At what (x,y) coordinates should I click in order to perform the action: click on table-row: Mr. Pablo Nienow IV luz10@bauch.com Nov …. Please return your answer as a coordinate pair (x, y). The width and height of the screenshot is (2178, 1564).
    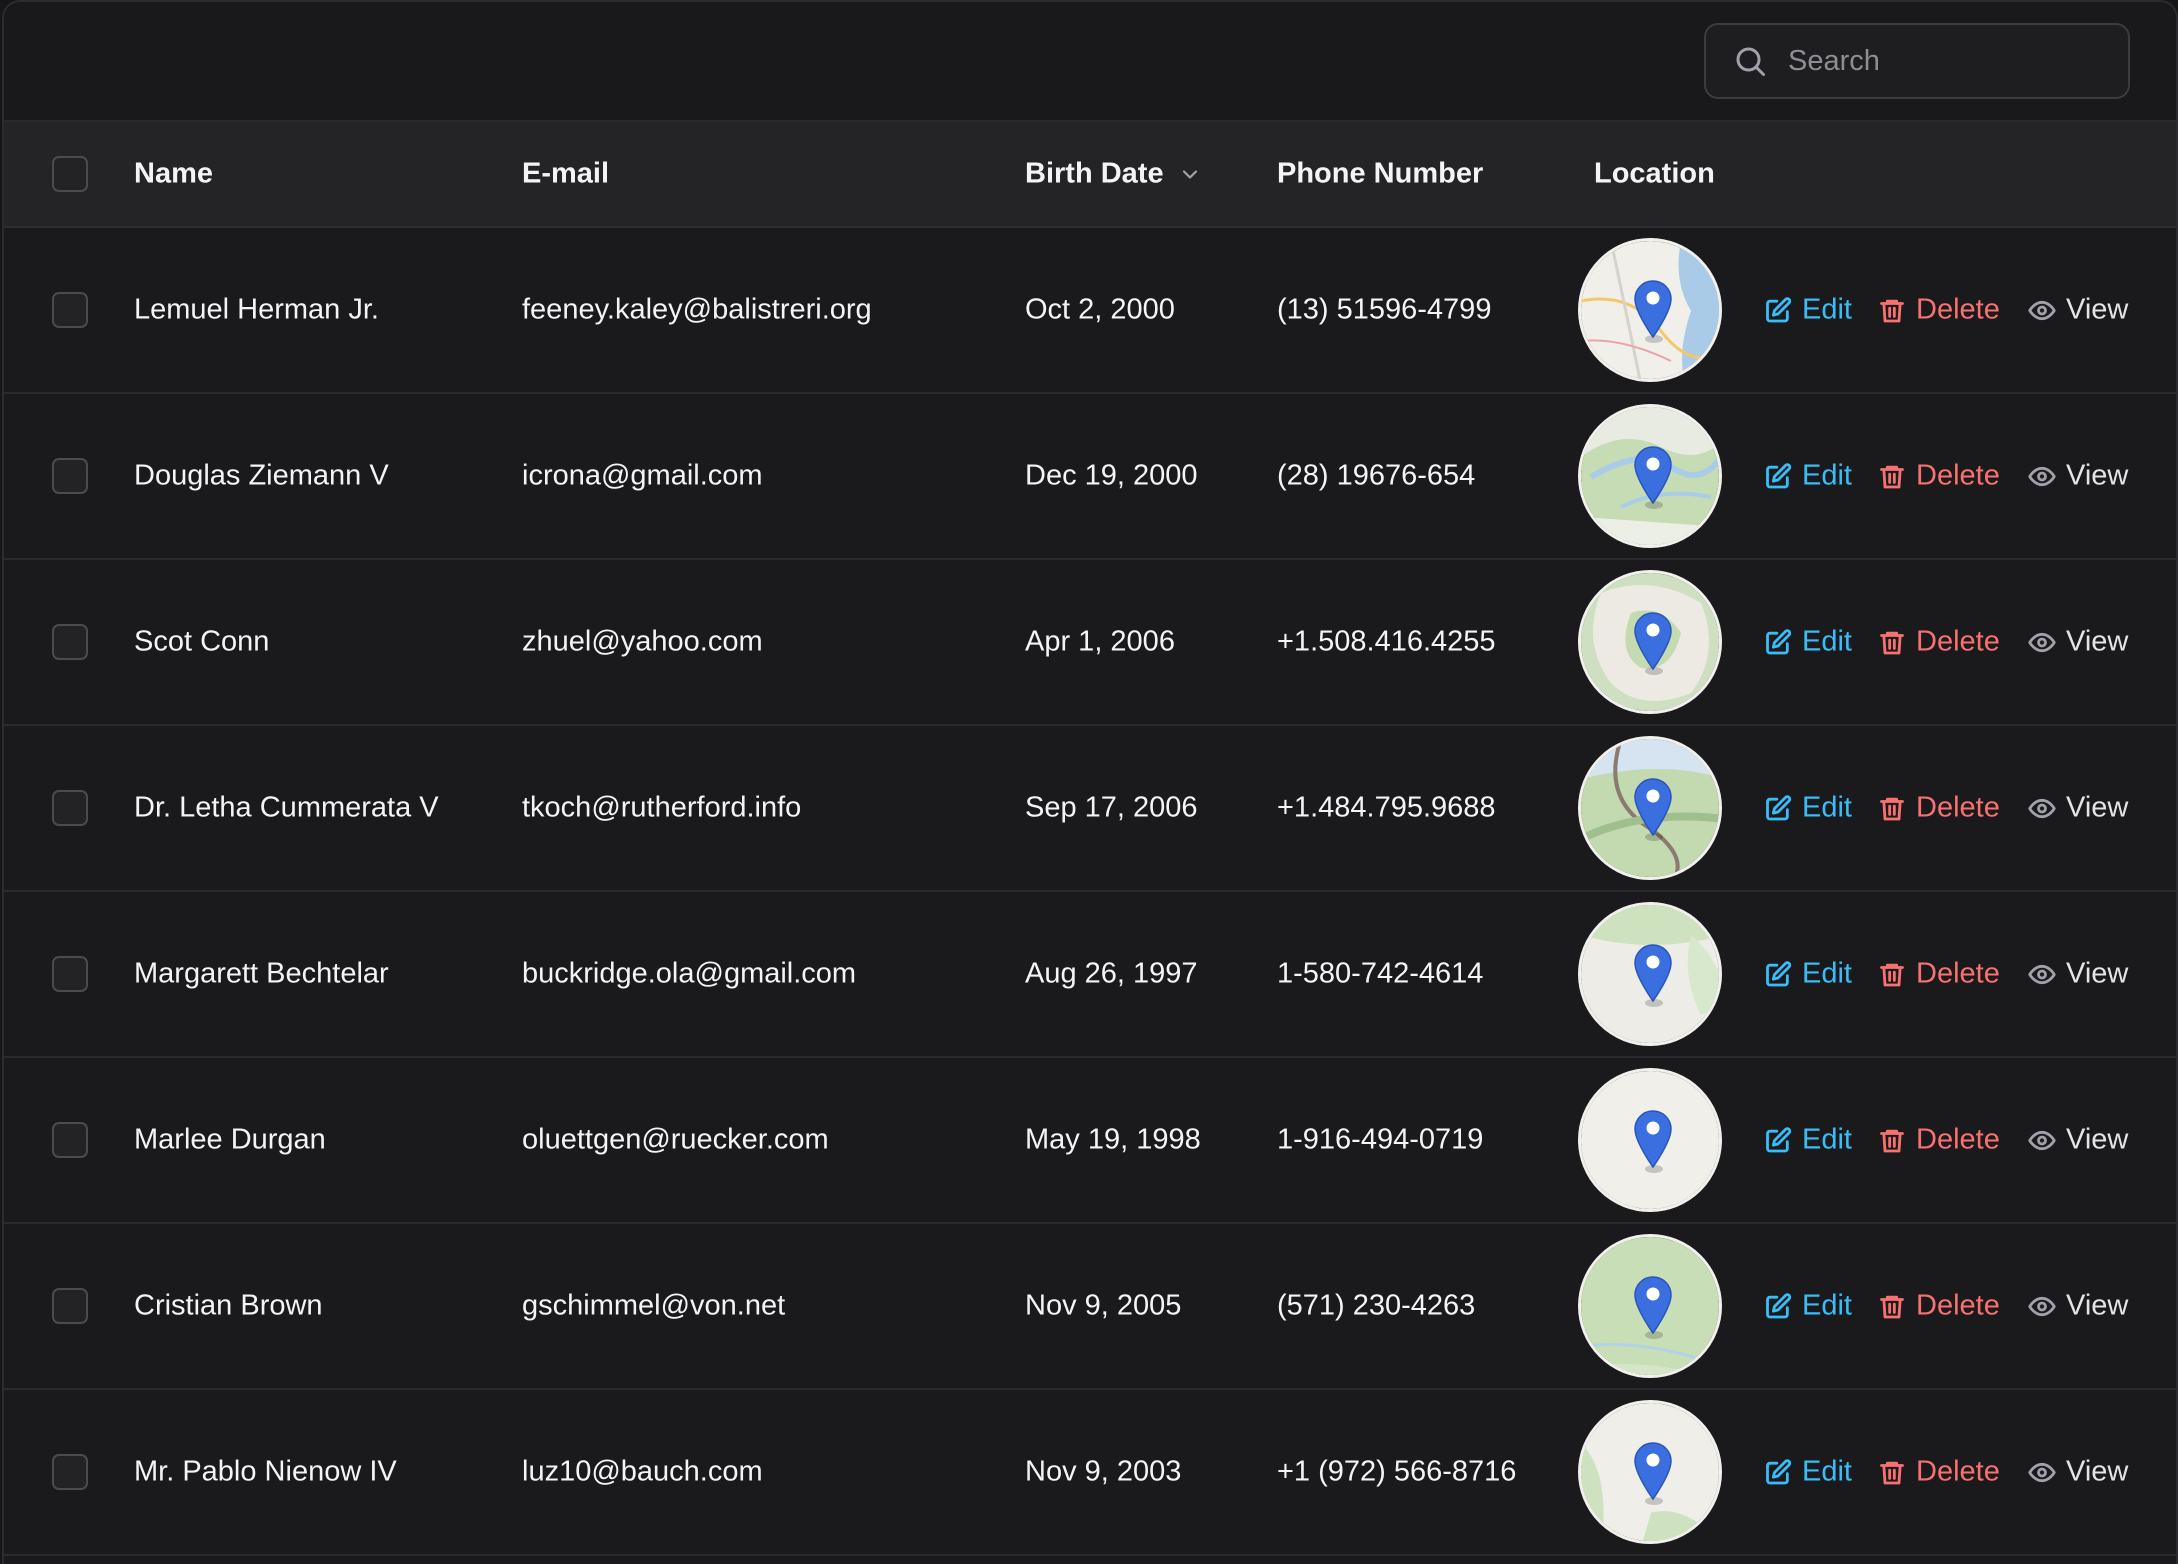
    Looking at the image, I should click on (1090, 1473).